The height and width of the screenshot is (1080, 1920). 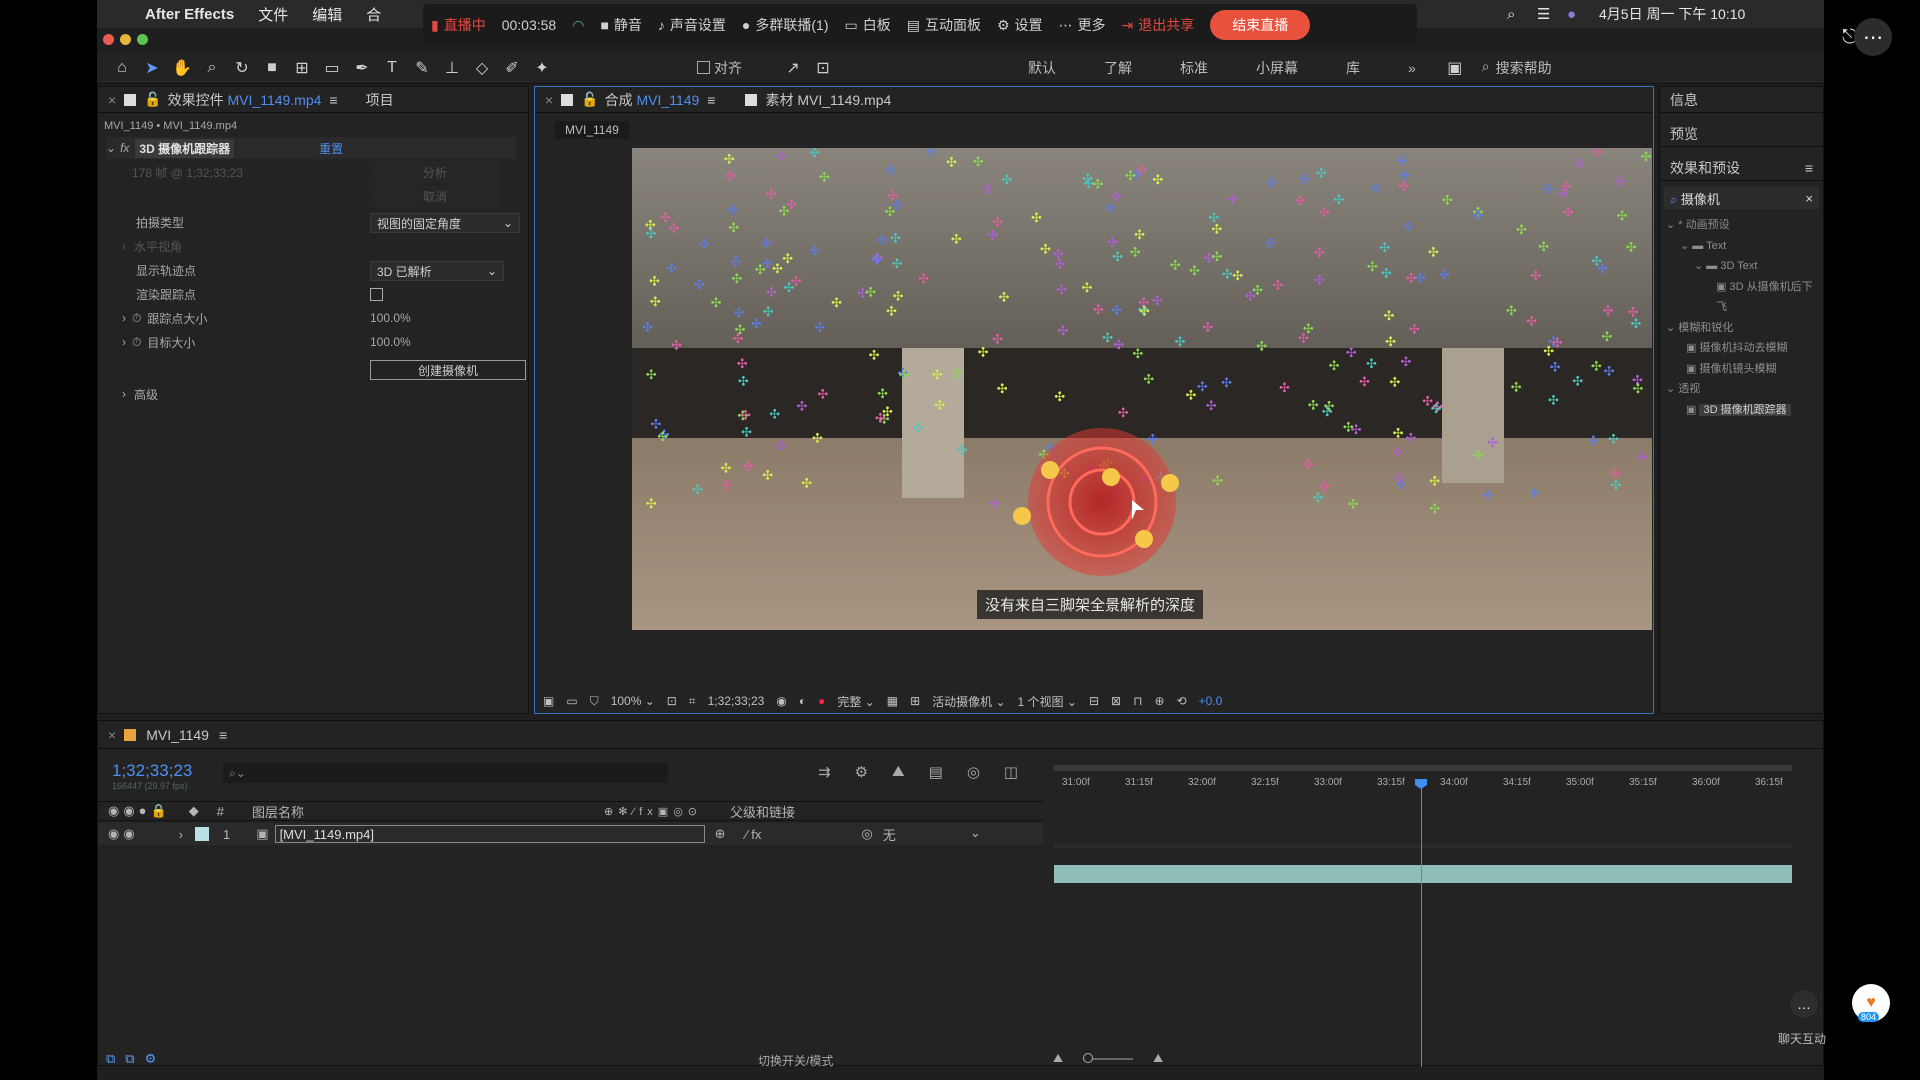 What do you see at coordinates (1042, 68) in the screenshot?
I see `workspace-default: 默认` at bounding box center [1042, 68].